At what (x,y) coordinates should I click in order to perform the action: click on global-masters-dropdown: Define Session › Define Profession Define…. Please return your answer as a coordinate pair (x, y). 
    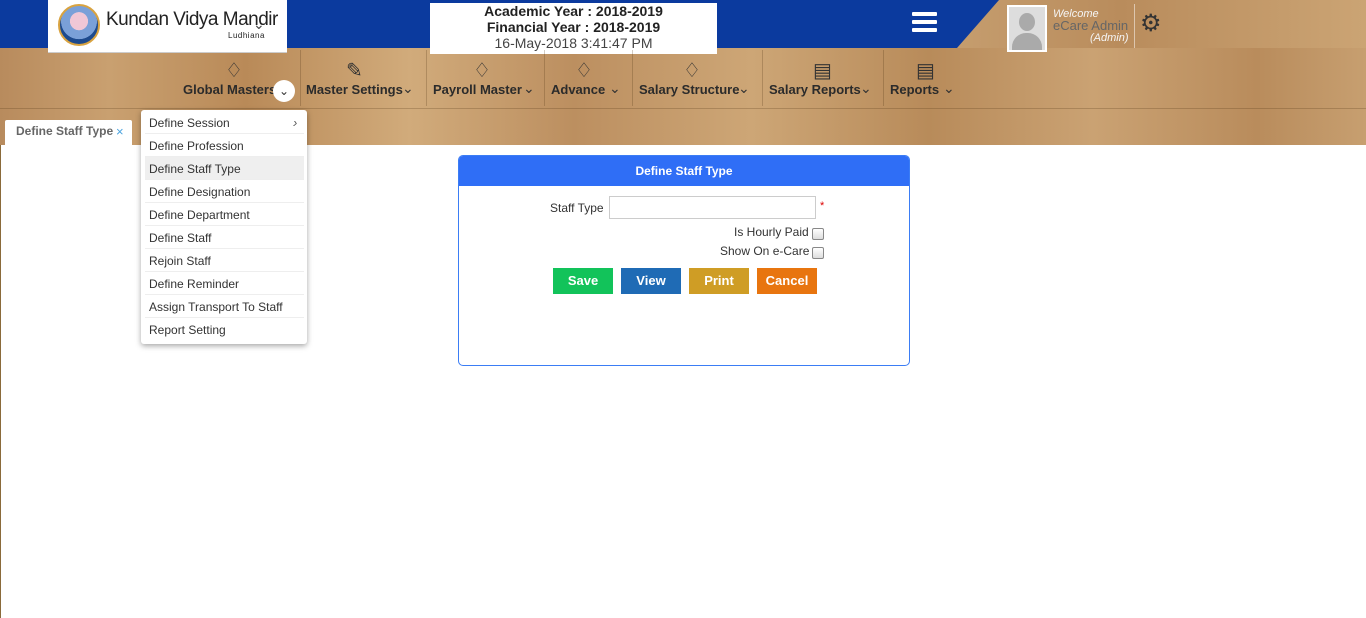
    Looking at the image, I should click on (224, 227).